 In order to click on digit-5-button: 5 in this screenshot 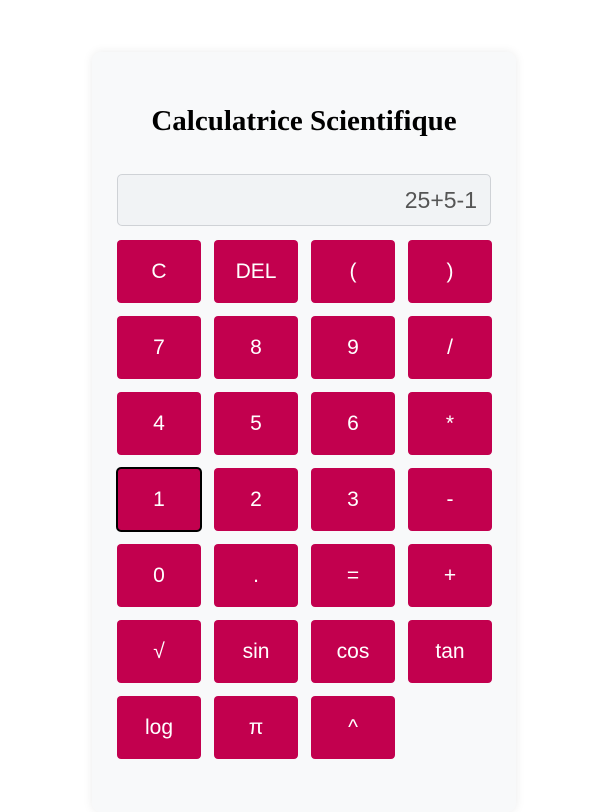, I will do `click(256, 423)`.